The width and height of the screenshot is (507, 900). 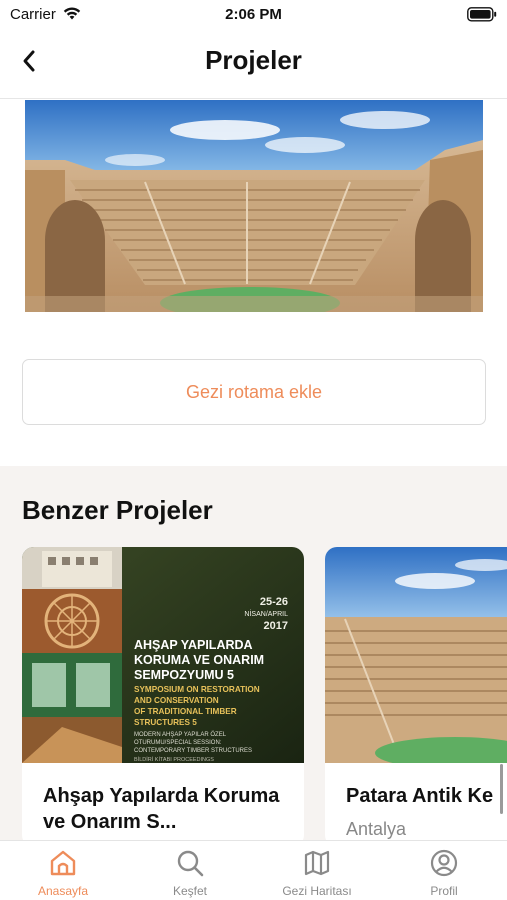 I want to click on tab-trip-map: Gezi Haritası, so click(x=317, y=870).